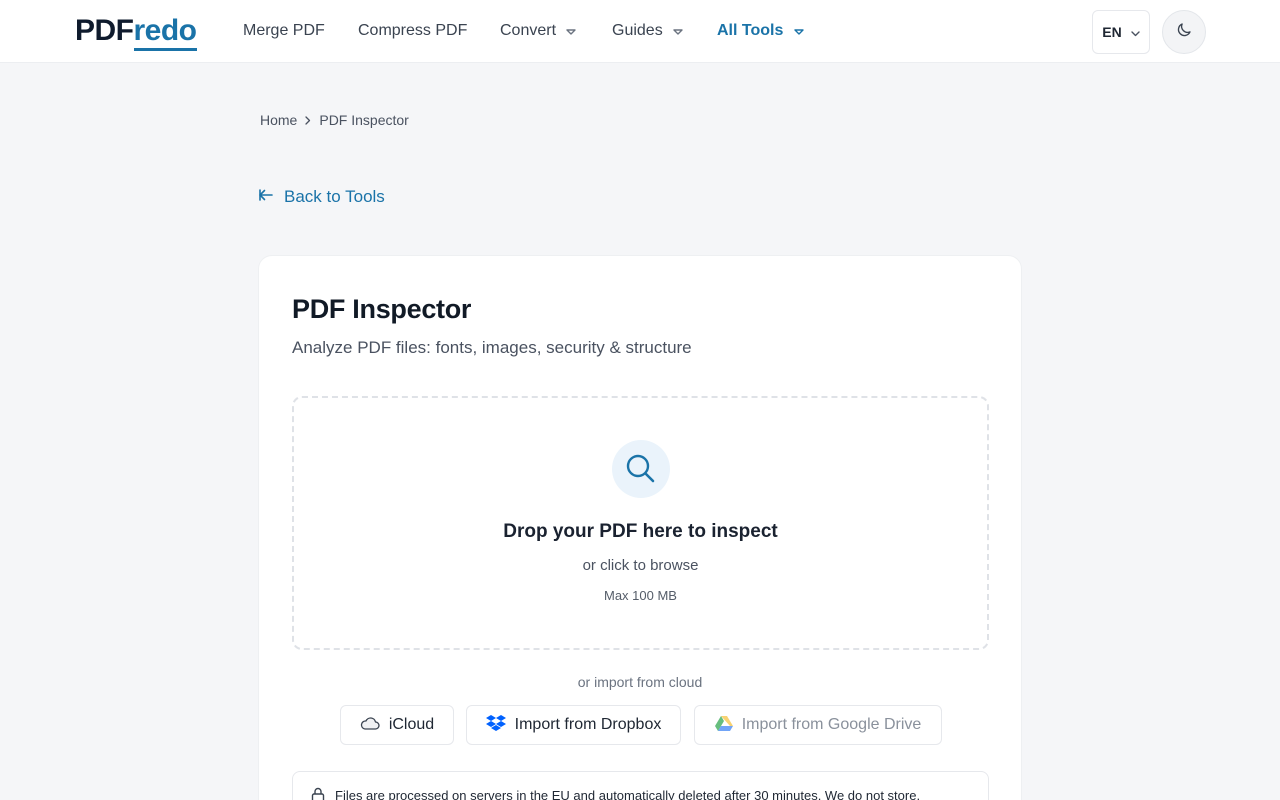  Describe the element at coordinates (641, 469) in the screenshot. I see `search-icon` at that location.